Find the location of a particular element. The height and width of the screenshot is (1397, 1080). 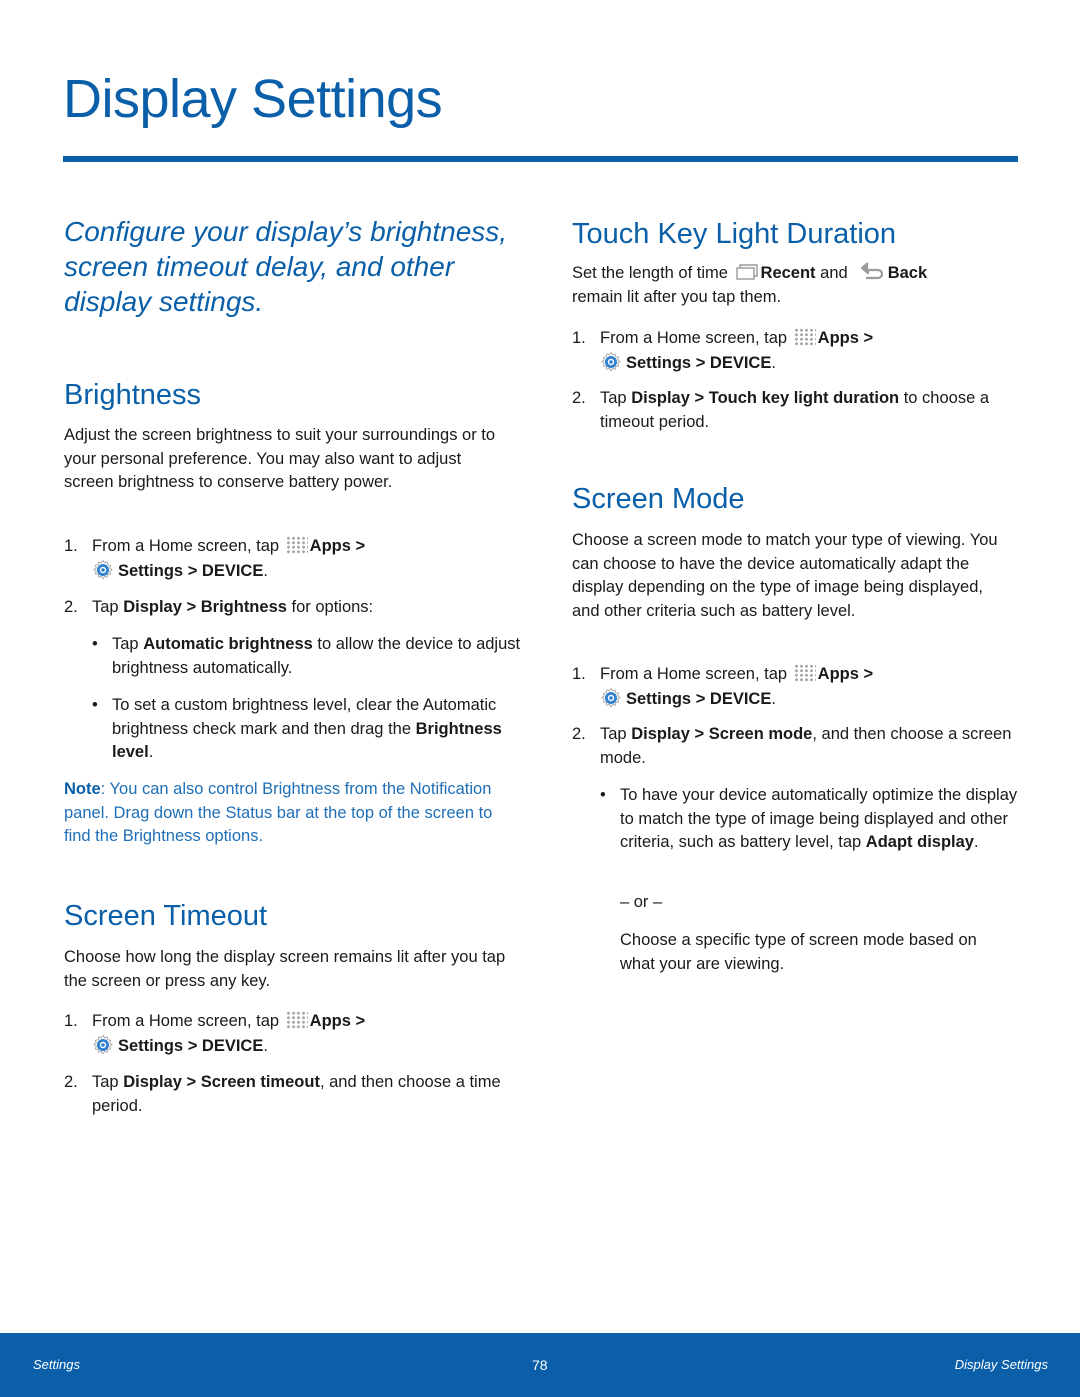

note-label: Note is located at coordinates (82, 789).